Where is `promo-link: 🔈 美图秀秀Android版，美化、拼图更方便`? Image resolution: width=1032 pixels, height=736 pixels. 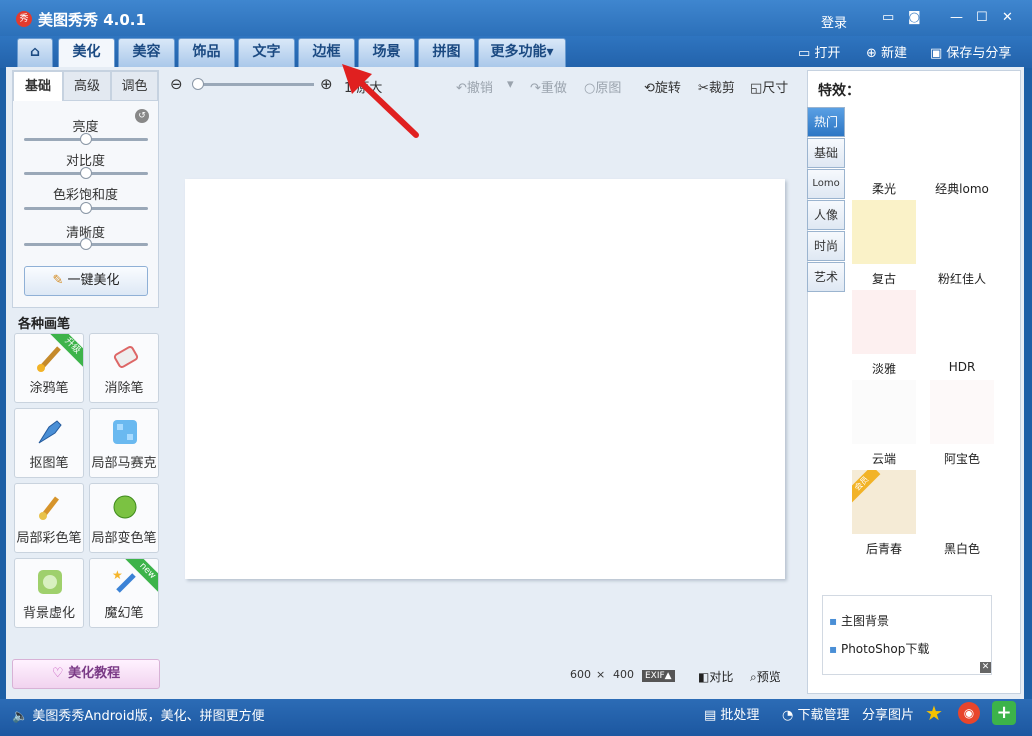 promo-link: 🔈 美图秀秀Android版，美化、拼图更方便 is located at coordinates (138, 714).